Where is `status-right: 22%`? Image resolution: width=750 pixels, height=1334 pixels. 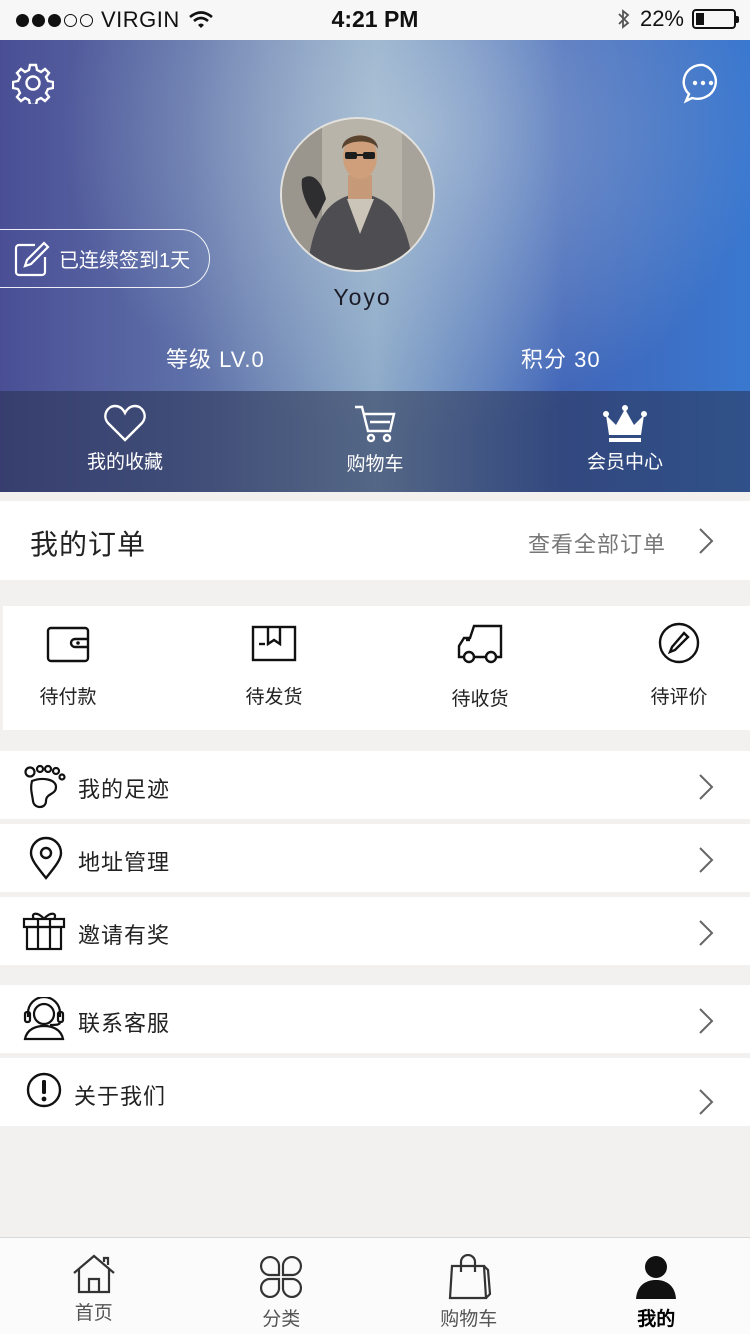 status-right: 22% is located at coordinates (677, 19).